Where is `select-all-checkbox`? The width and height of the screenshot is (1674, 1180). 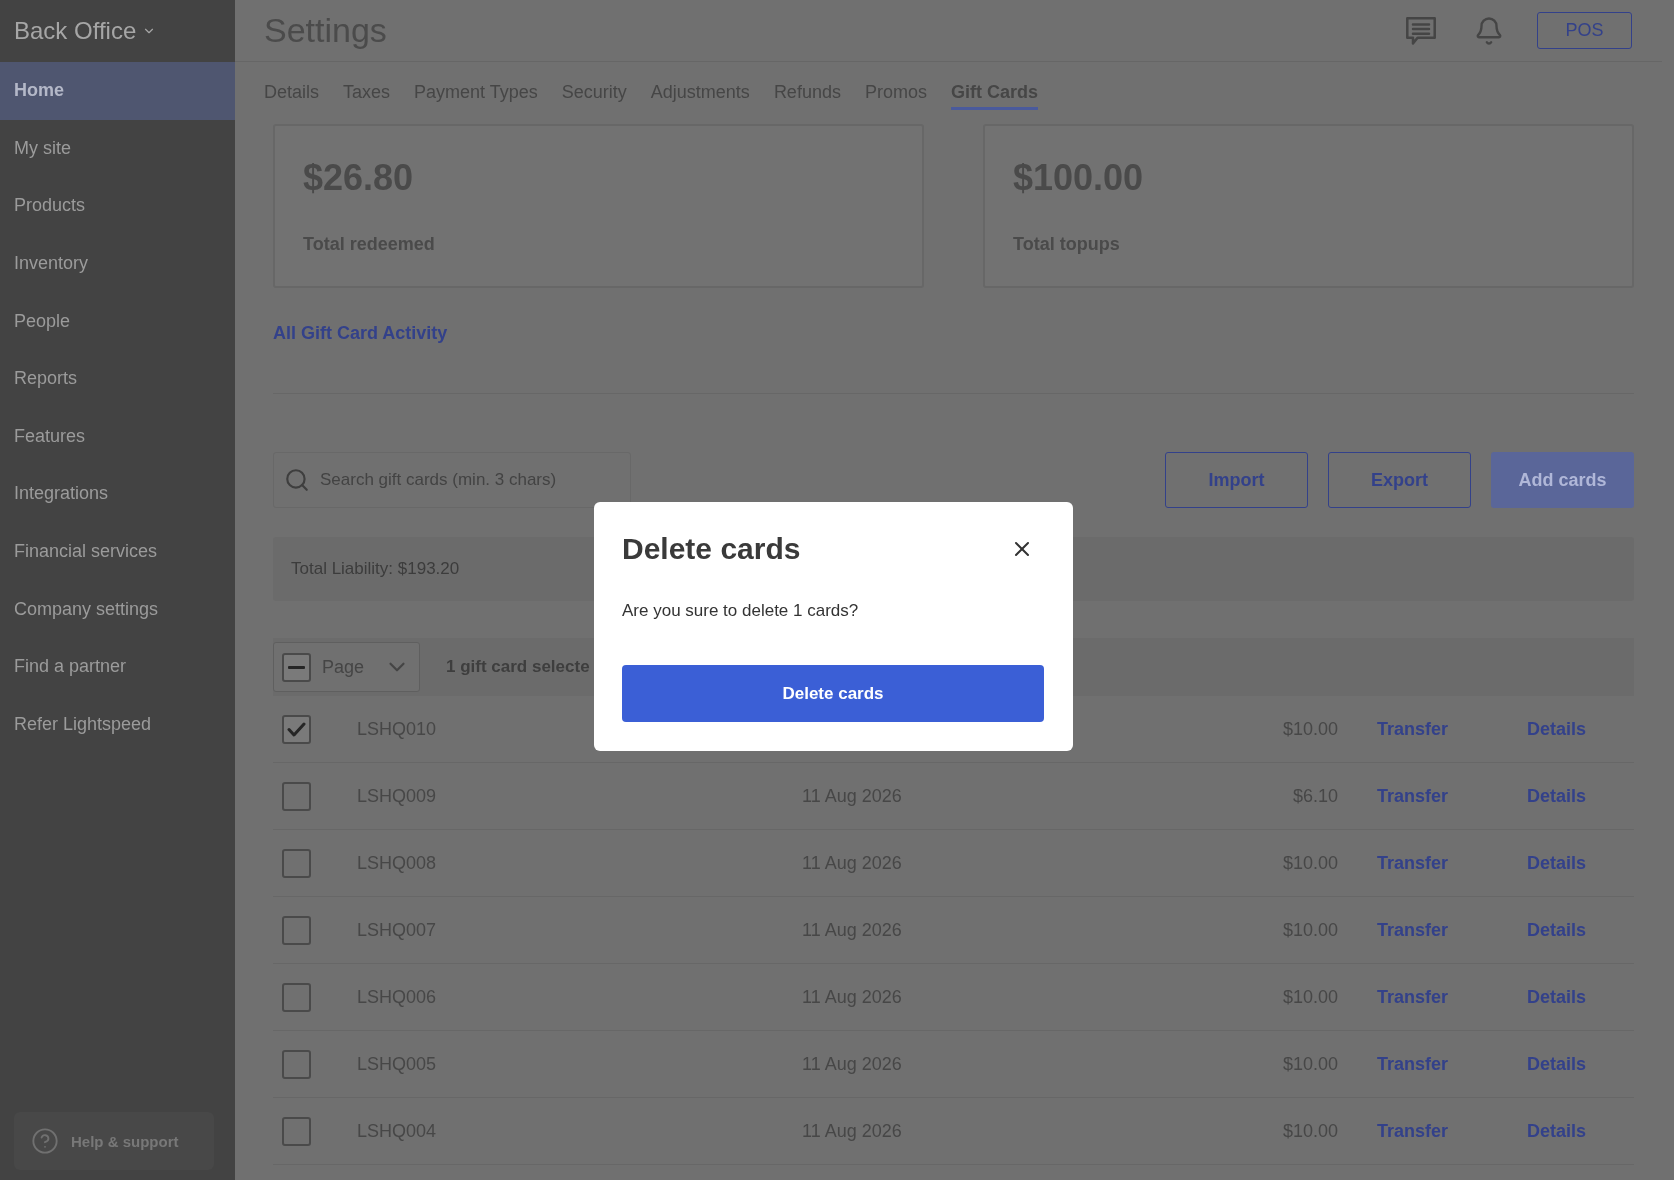 select-all-checkbox is located at coordinates (296, 667).